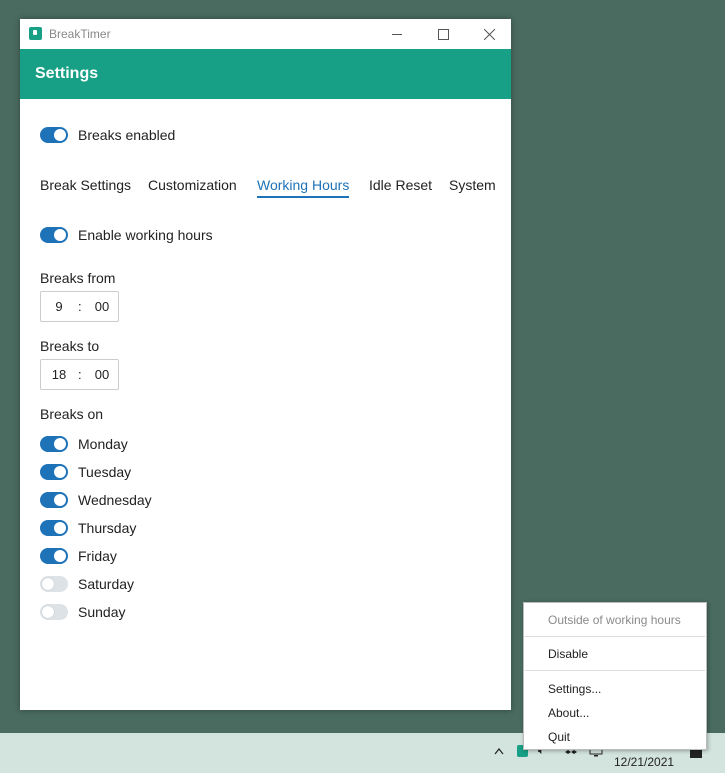 This screenshot has height=773, width=725. I want to click on breaks-to-label: Breaks to, so click(70, 346).